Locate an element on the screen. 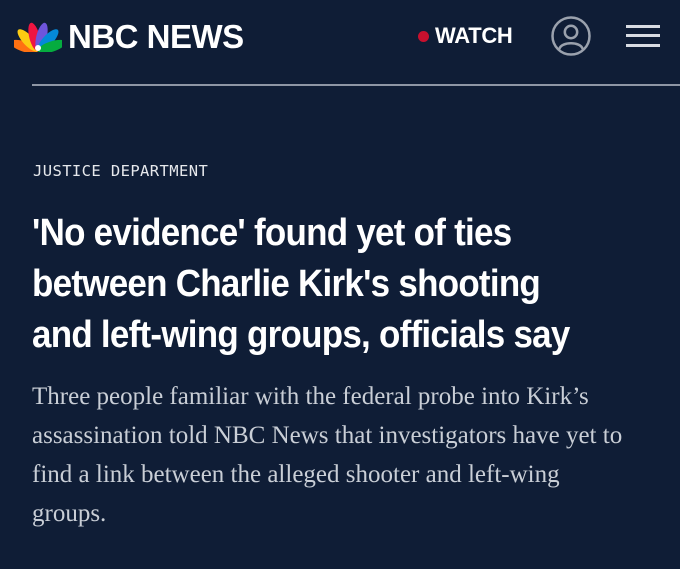 The image size is (680, 569). nbc-news-logo: NBC NEWS is located at coordinates (129, 36).